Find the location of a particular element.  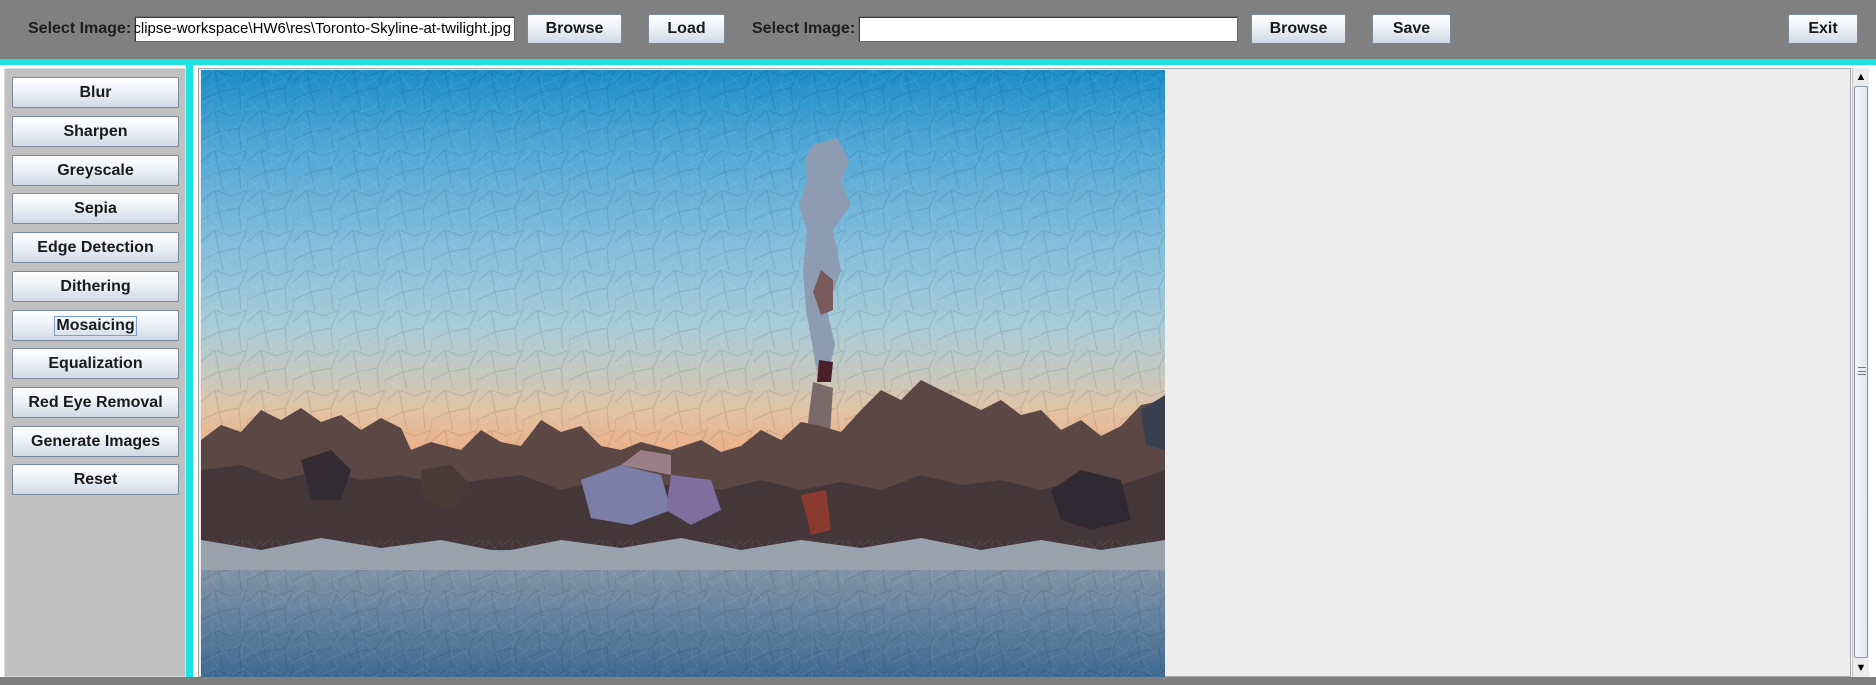

dithering-button: Dithering is located at coordinates (95, 286).